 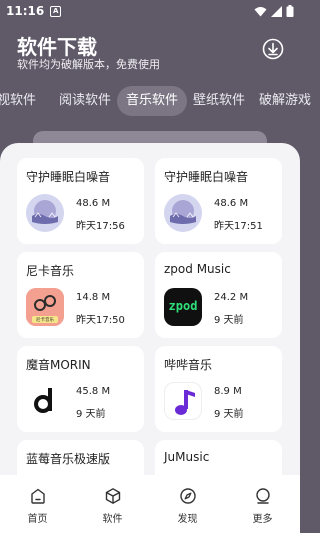 I want to click on app-card: 魔音MORIN 45.8 M 9 天前, so click(x=80, y=389).